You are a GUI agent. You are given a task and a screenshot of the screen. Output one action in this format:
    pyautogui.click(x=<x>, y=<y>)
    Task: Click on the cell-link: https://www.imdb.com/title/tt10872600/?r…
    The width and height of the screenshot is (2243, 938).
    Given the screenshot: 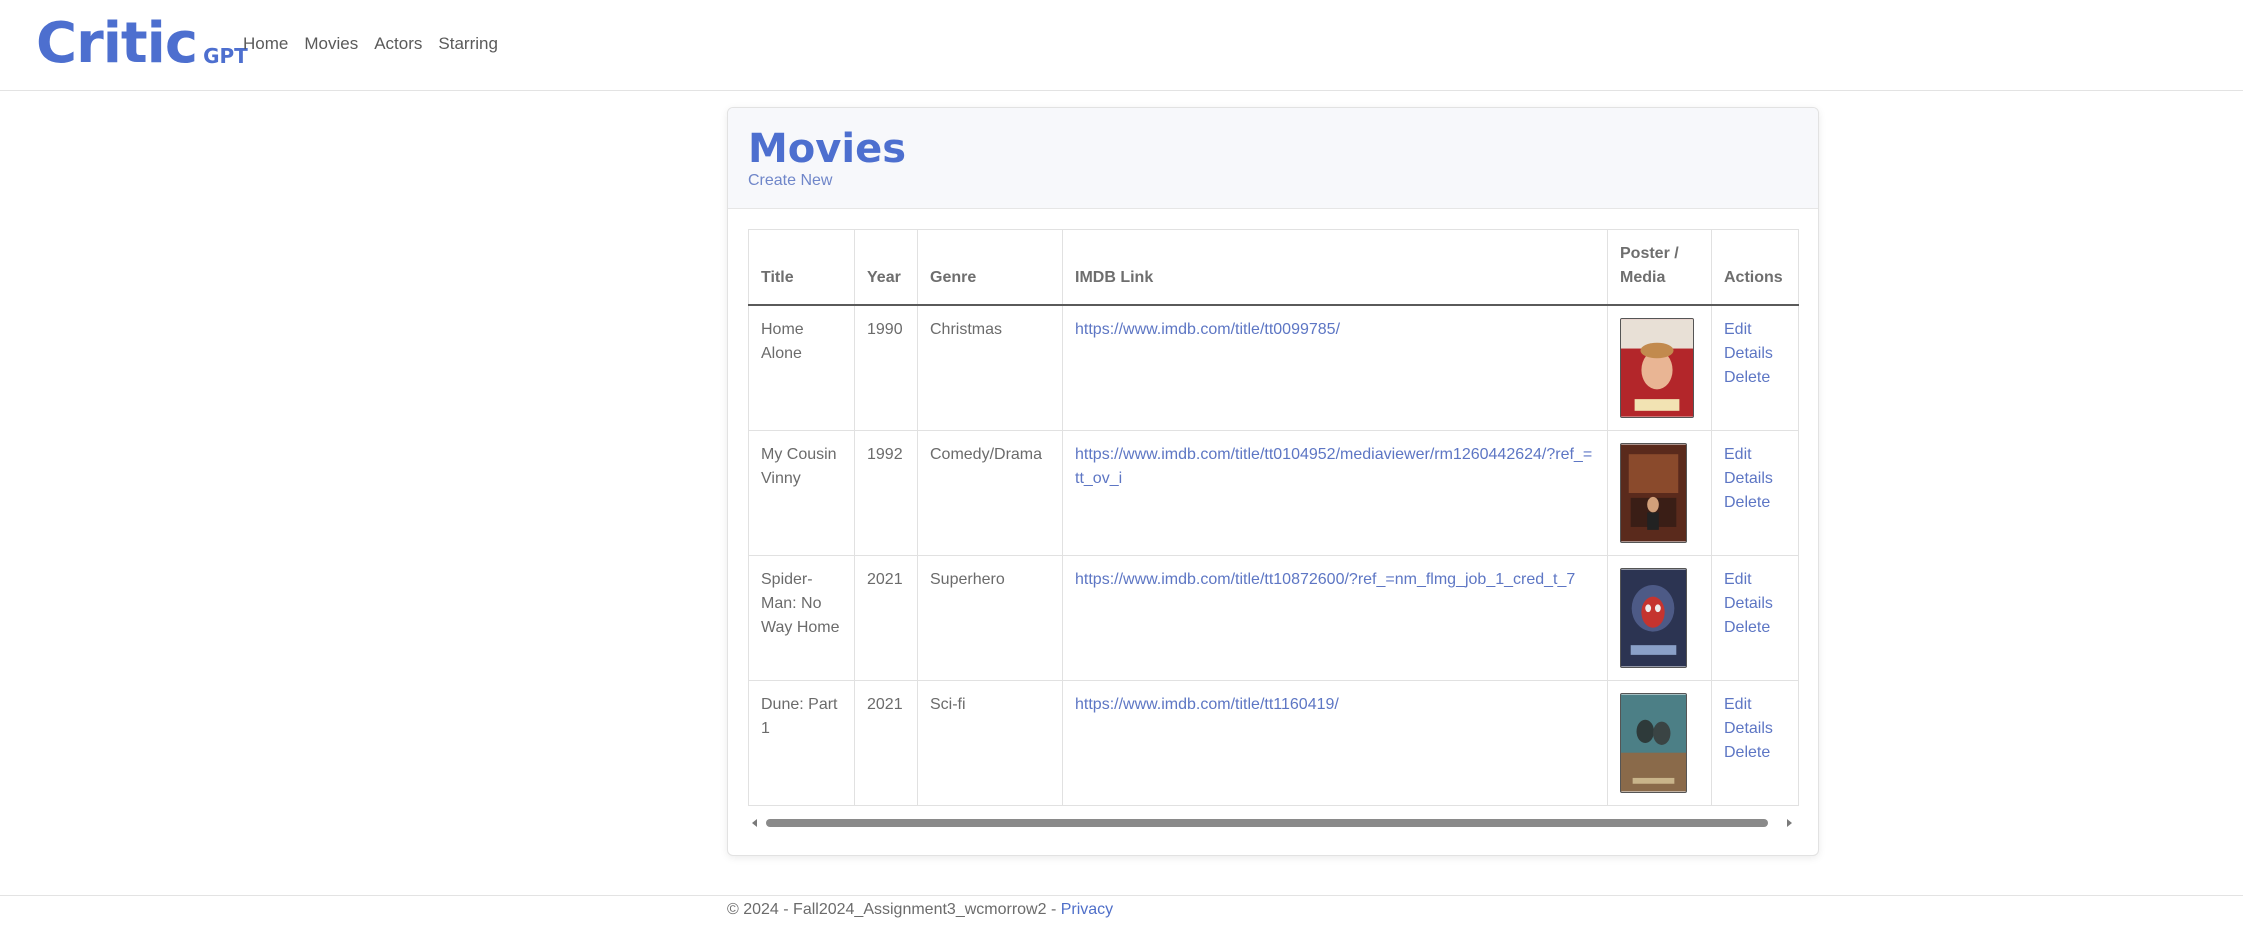 What is the action you would take?
    pyautogui.click(x=1335, y=618)
    